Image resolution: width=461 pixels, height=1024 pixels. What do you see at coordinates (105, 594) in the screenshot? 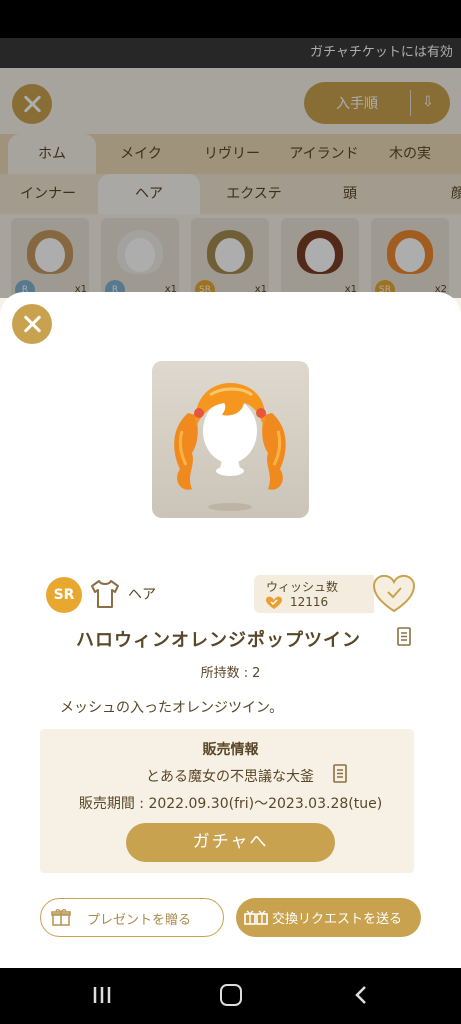
I see `shirt-icon` at bounding box center [105, 594].